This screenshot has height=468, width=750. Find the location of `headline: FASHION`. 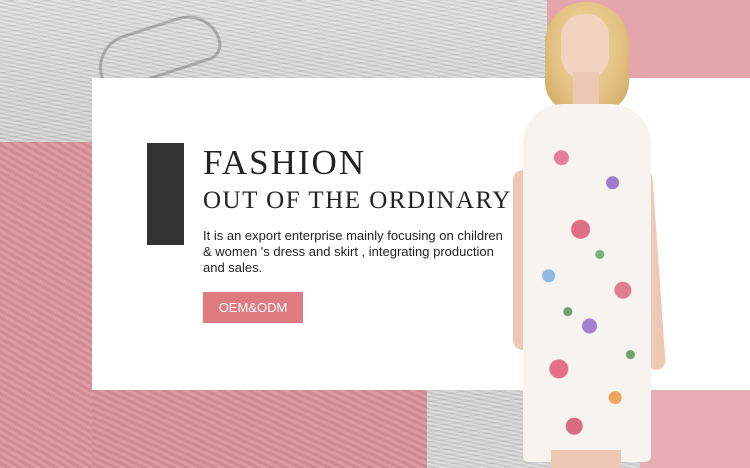

headline: FASHION is located at coordinates (285, 162).